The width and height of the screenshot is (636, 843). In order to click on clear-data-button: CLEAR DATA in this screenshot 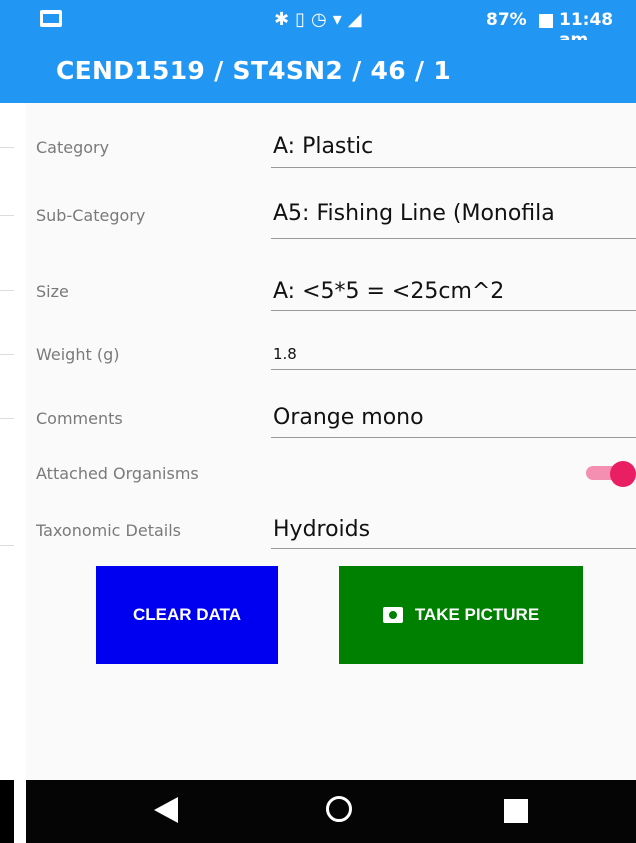, I will do `click(187, 615)`.